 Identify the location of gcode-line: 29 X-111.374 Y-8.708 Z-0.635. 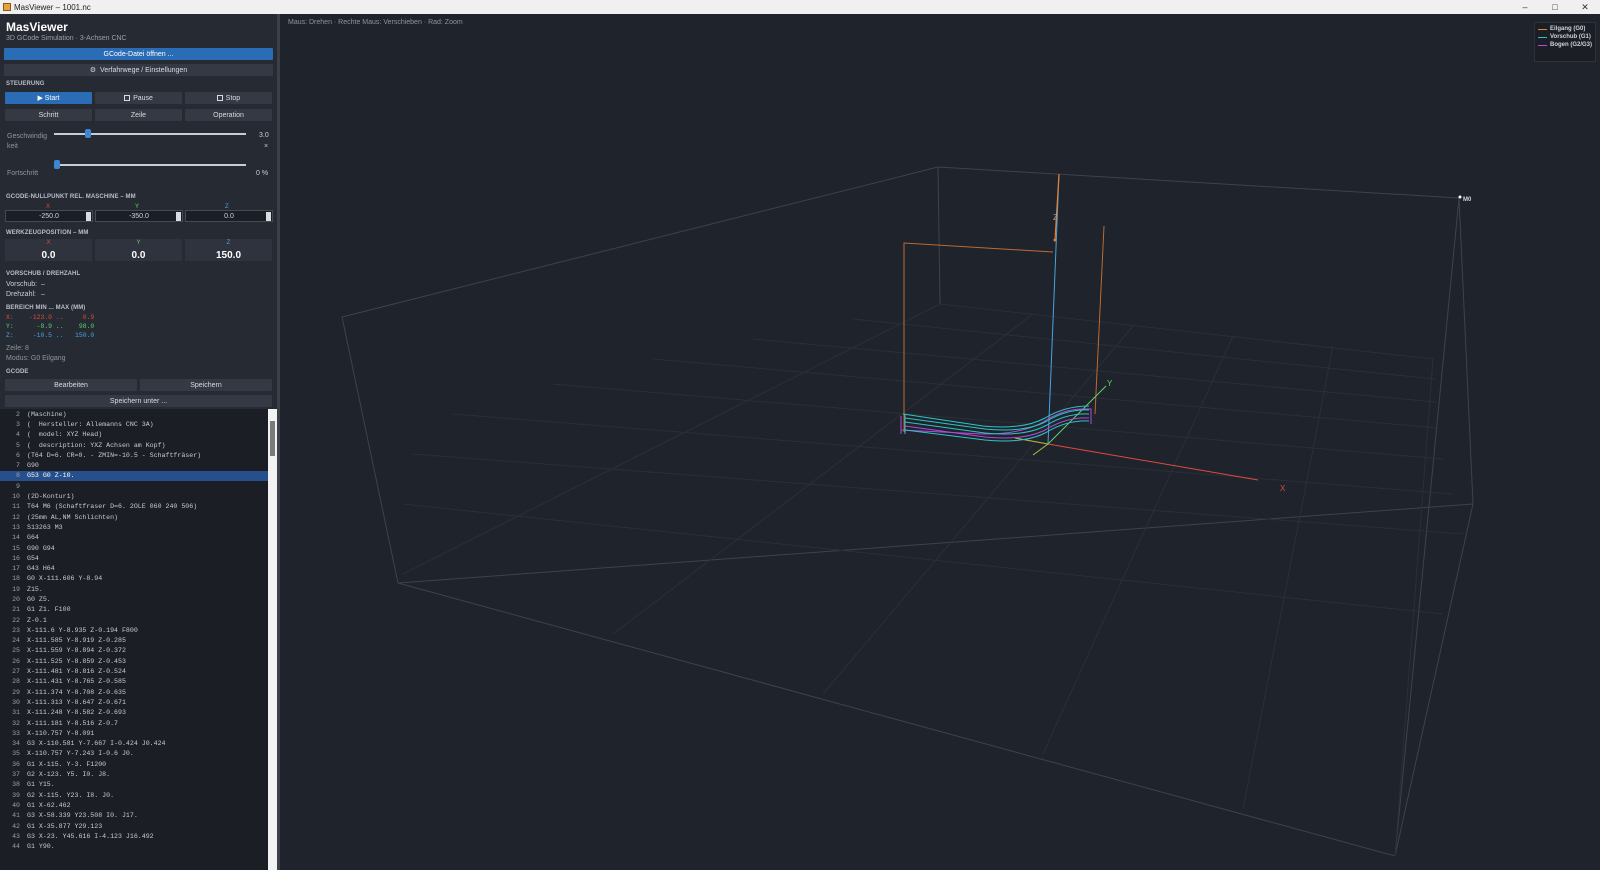
(134, 692).